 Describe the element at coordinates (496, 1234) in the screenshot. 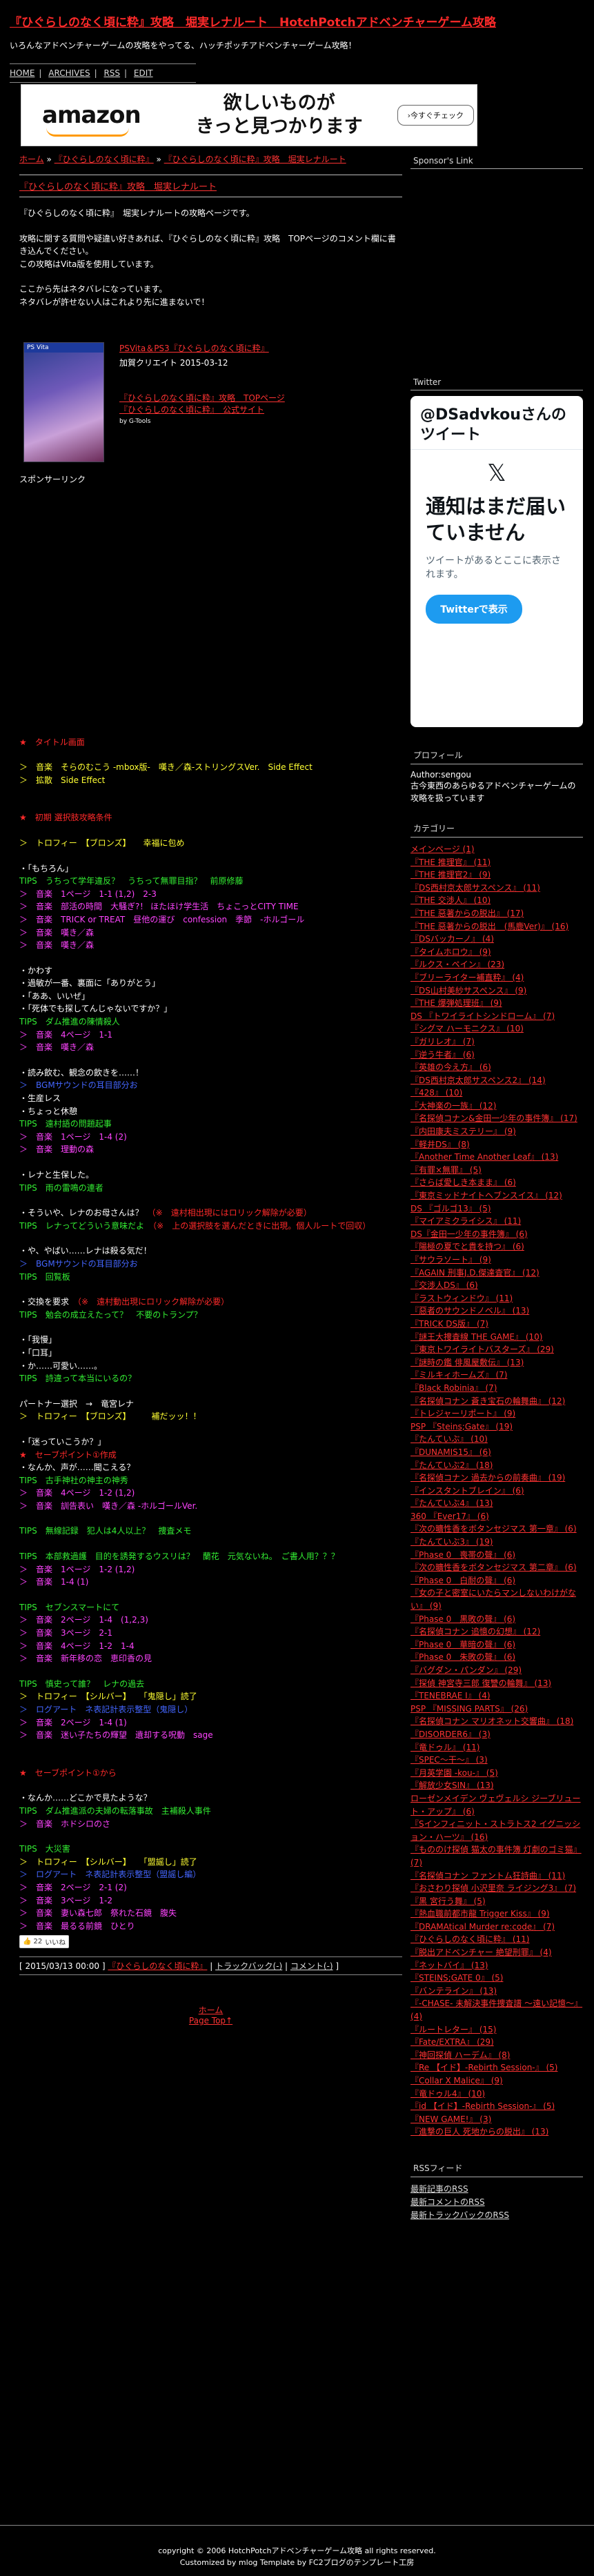

I see `category-item: DS『金田一少年の事件簿』 (6)` at that location.